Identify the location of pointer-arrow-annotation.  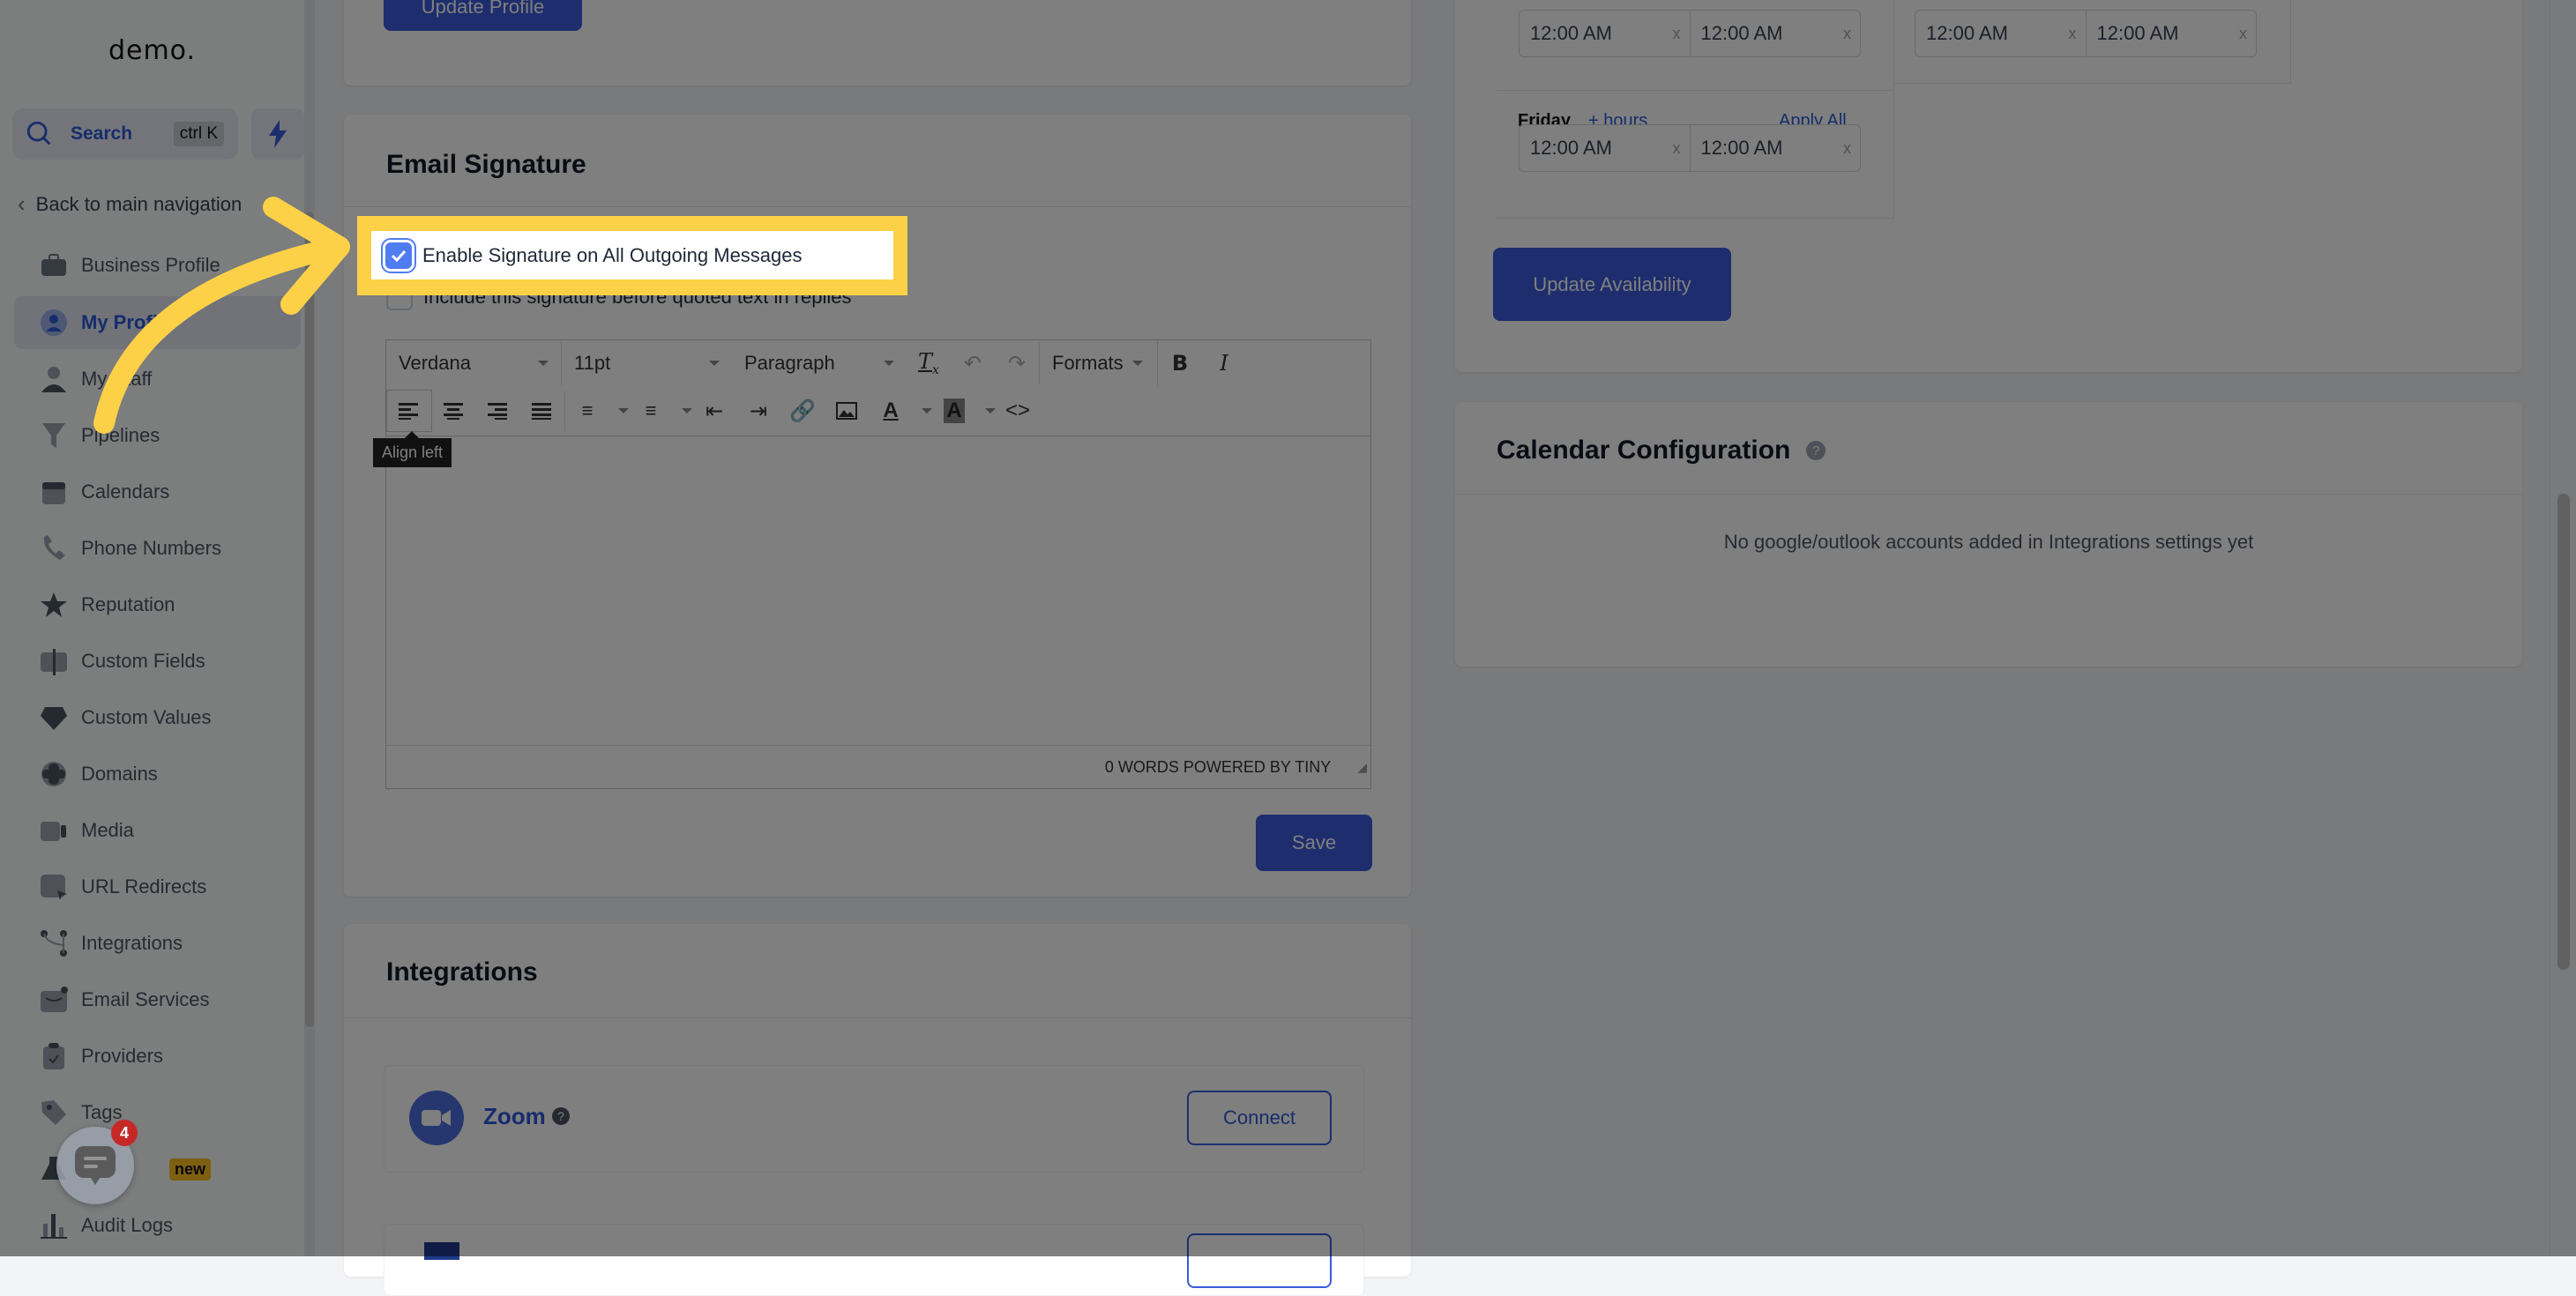
(221, 315).